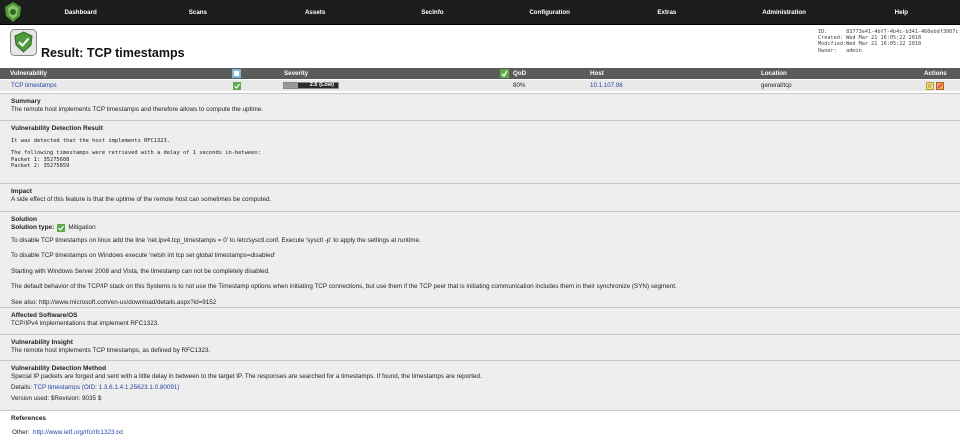  I want to click on solution-type-column-icon, so click(236, 73).